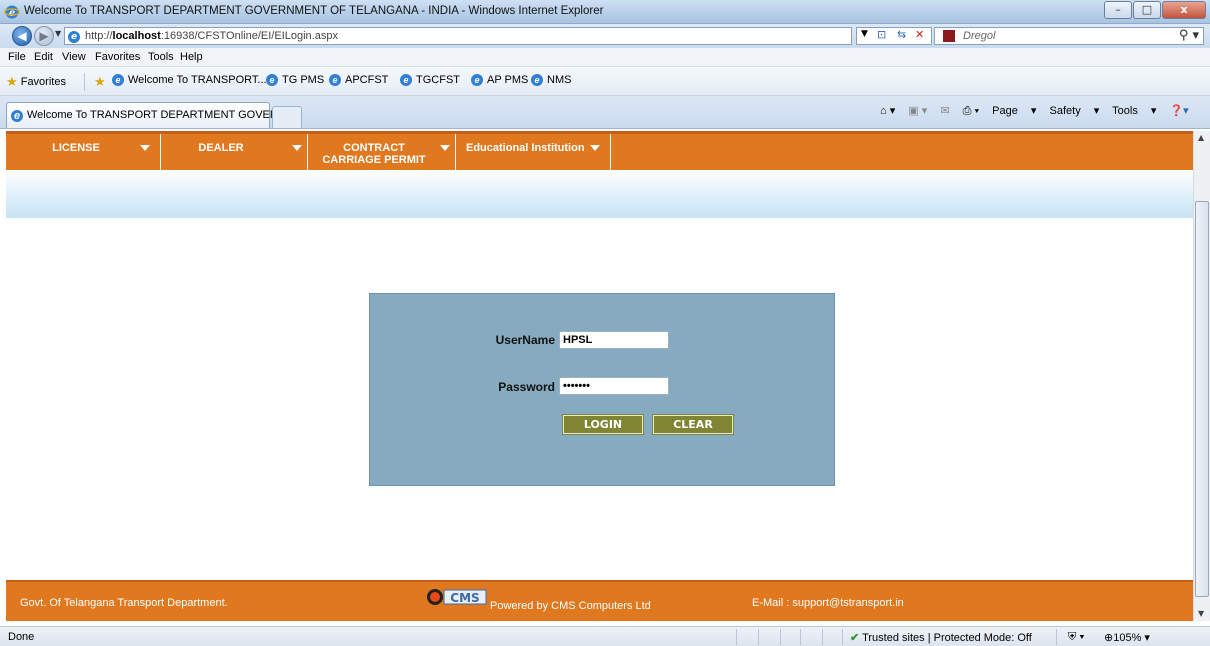  I want to click on scroll-thumb, so click(1202, 399).